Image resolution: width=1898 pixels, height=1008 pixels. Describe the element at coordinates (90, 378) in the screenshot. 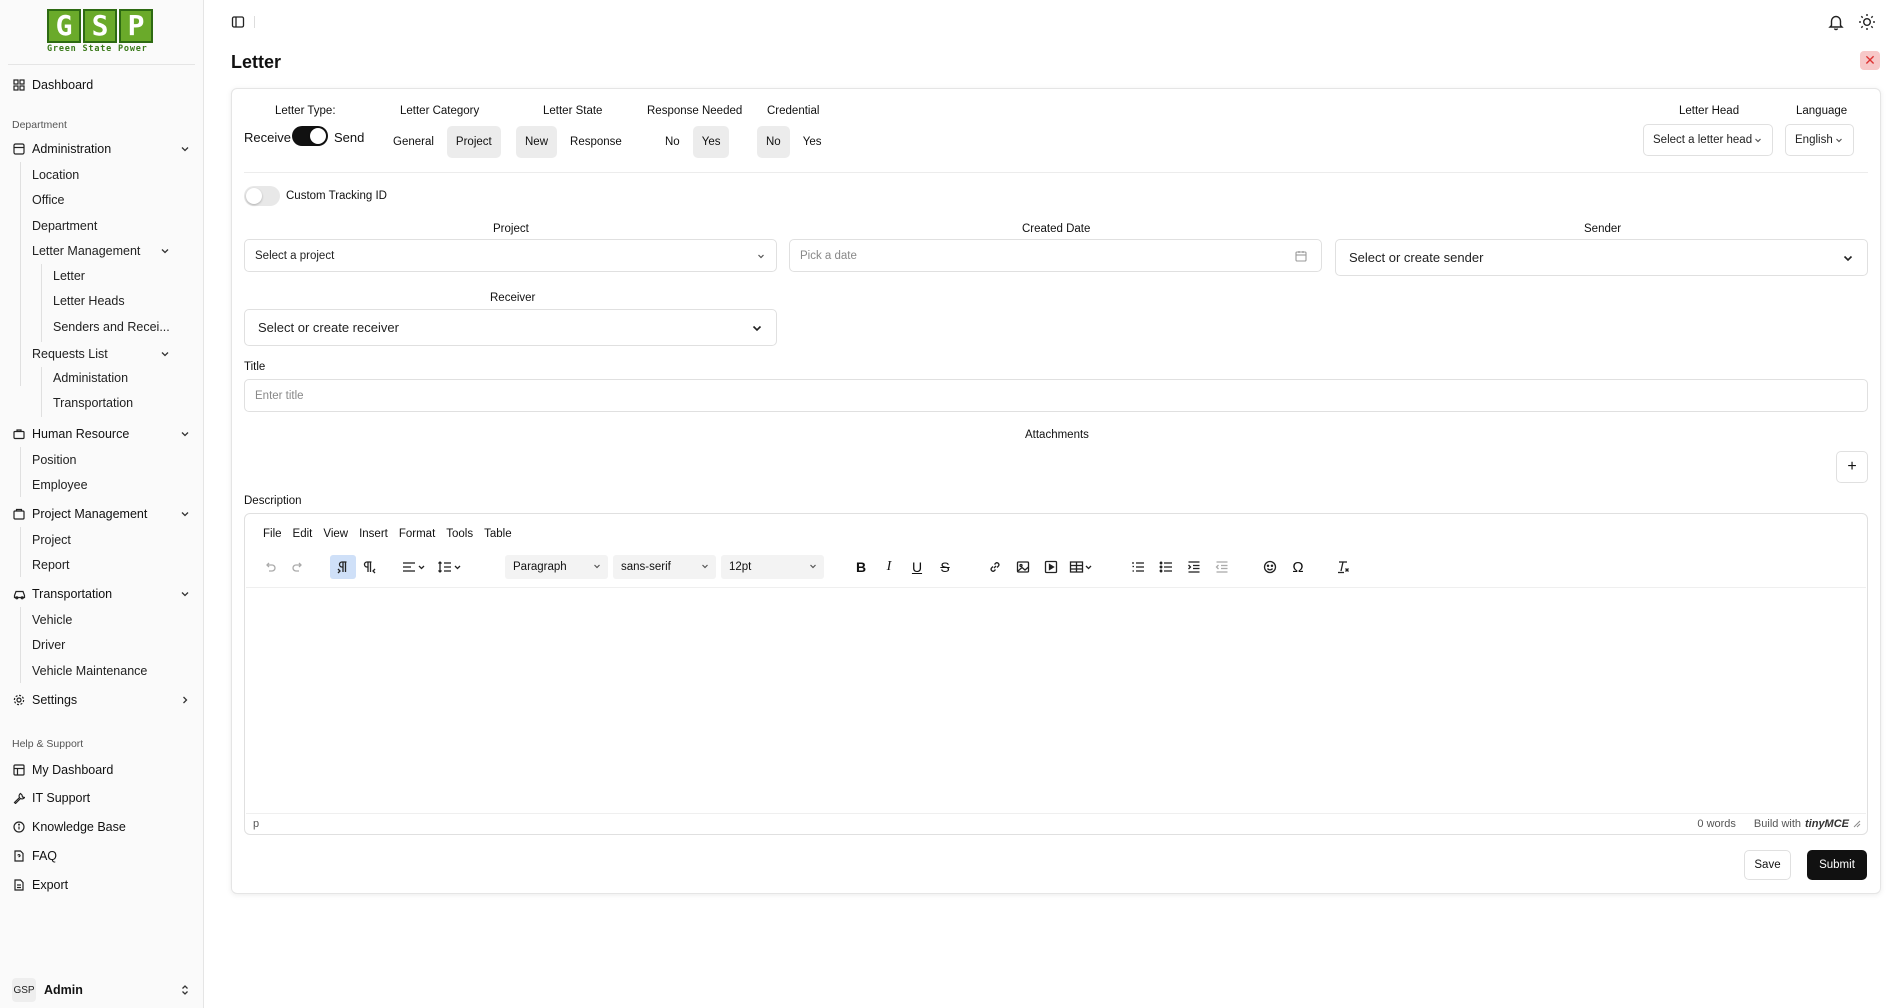

I see `sidebar-item-request-administation: Administation` at that location.